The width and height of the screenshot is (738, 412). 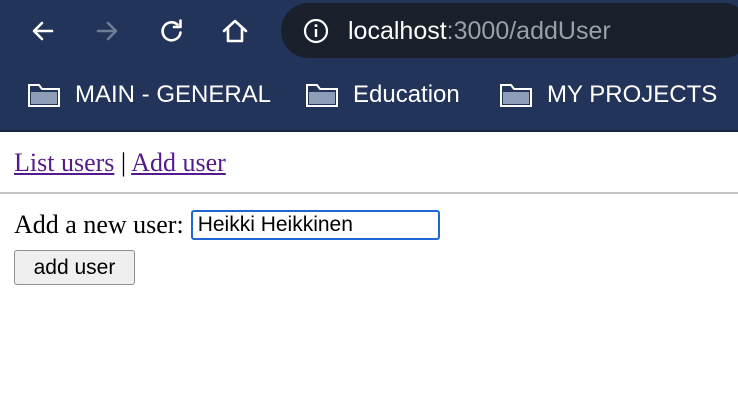 I want to click on bookmark-label: MY PROJECTS, so click(x=632, y=94).